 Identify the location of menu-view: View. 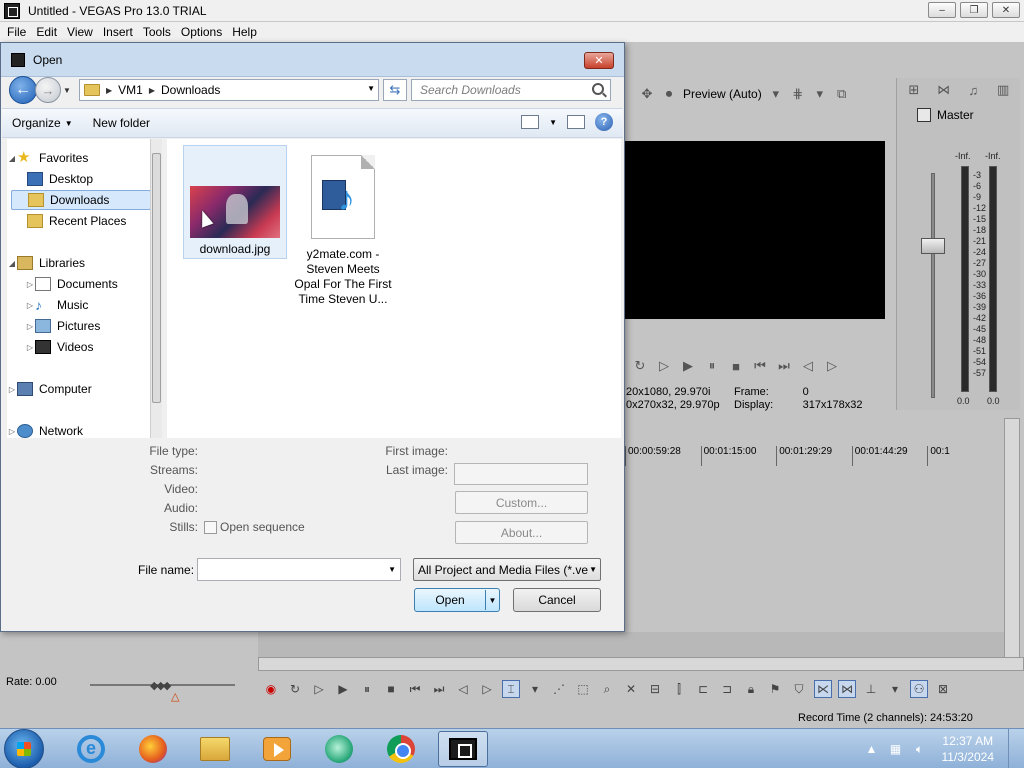
(80, 32).